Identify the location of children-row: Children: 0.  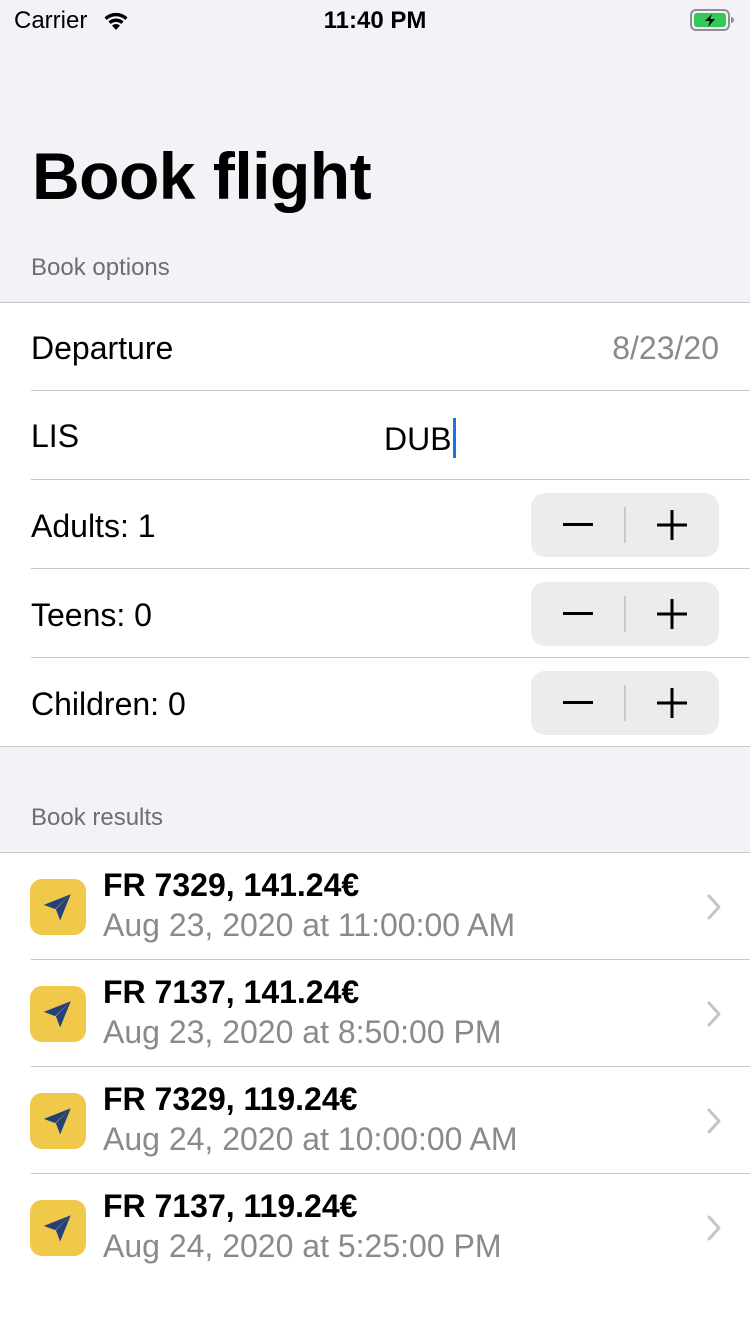
(375, 702).